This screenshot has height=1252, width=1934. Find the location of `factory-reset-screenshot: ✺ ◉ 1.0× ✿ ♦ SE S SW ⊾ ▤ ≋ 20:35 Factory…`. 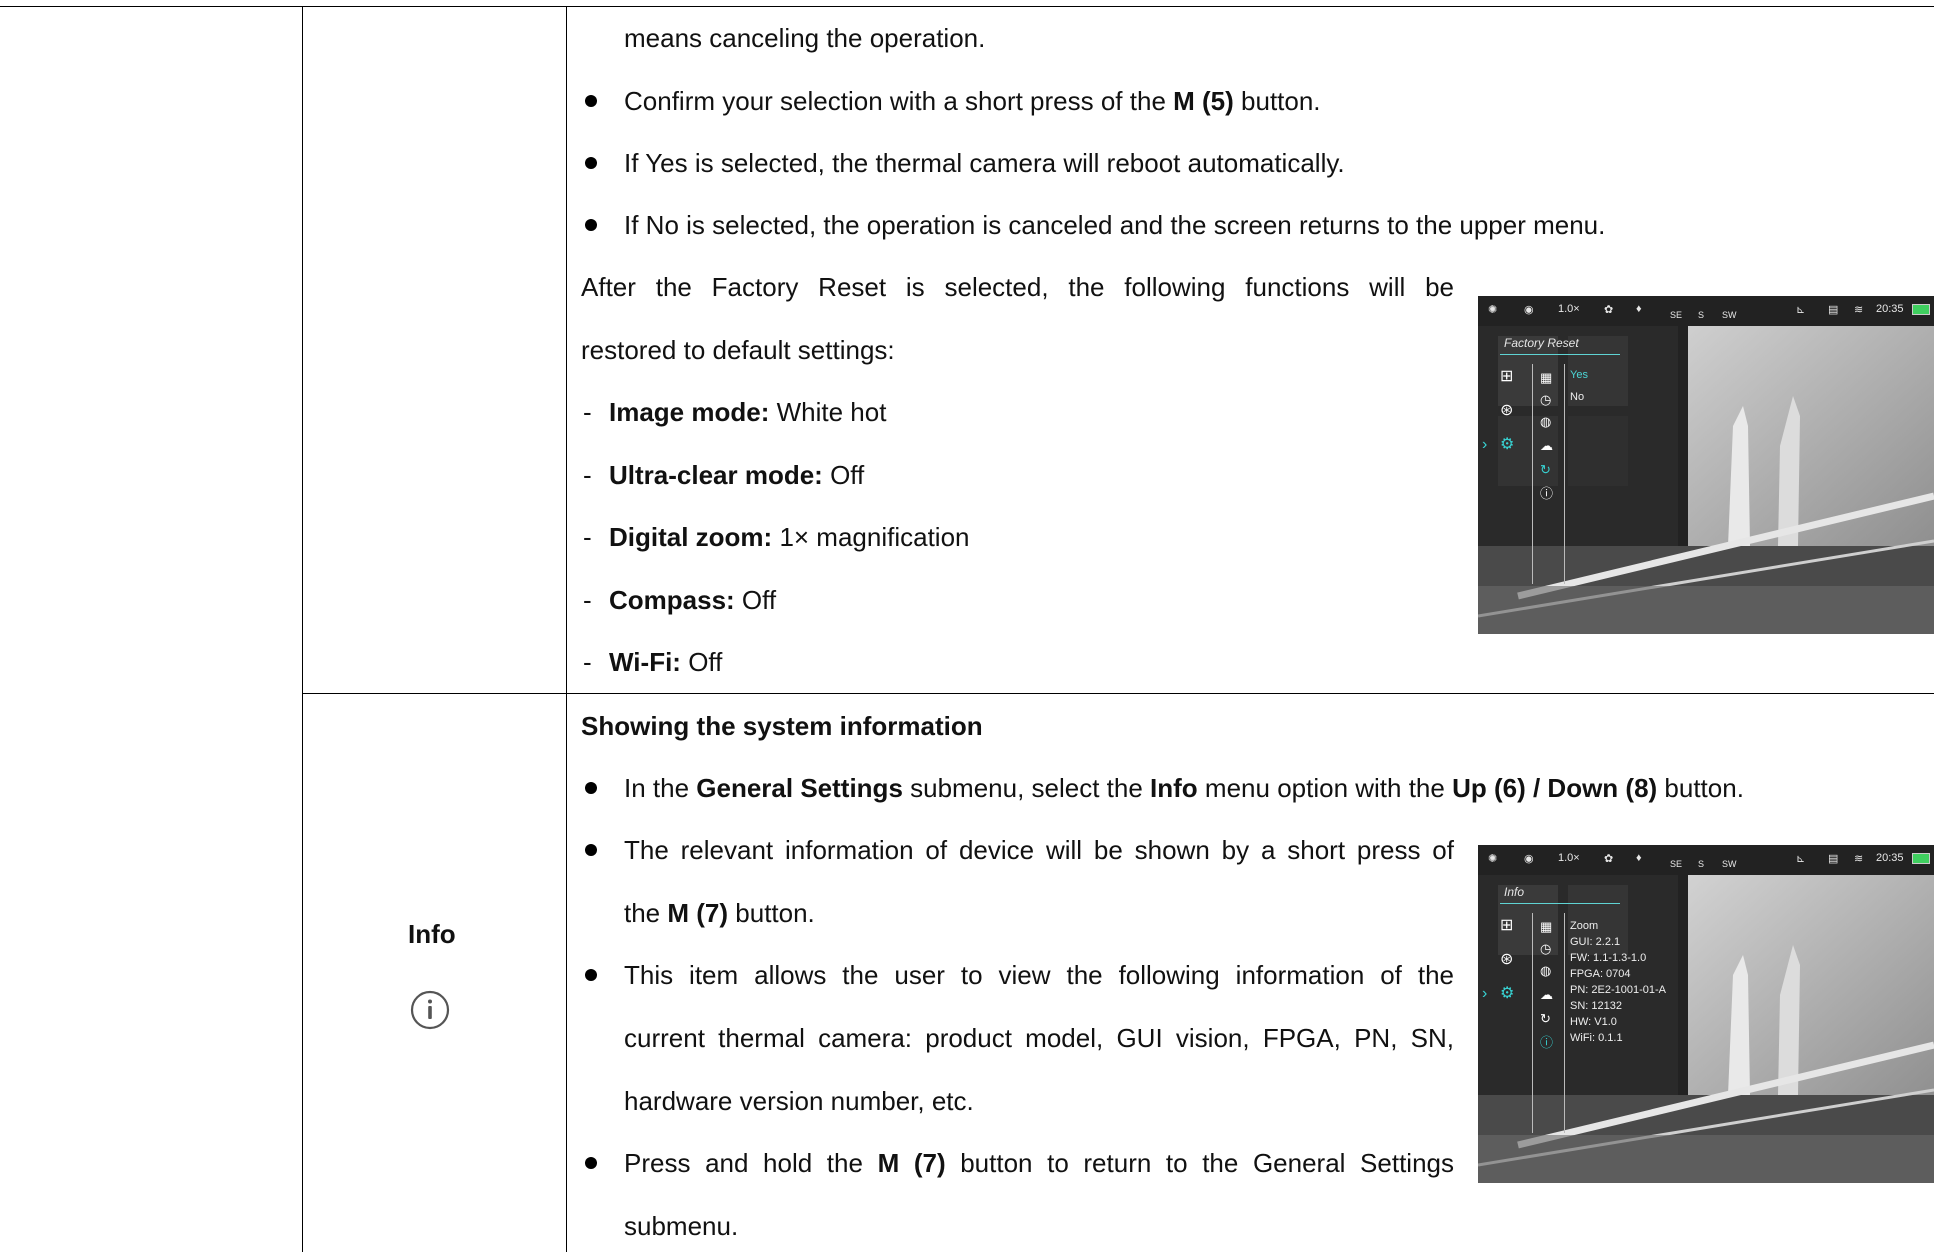

factory-reset-screenshot: ✺ ◉ 1.0× ✿ ♦ SE S SW ⊾ ▤ ≋ 20:35 Factory… is located at coordinates (1706, 465).